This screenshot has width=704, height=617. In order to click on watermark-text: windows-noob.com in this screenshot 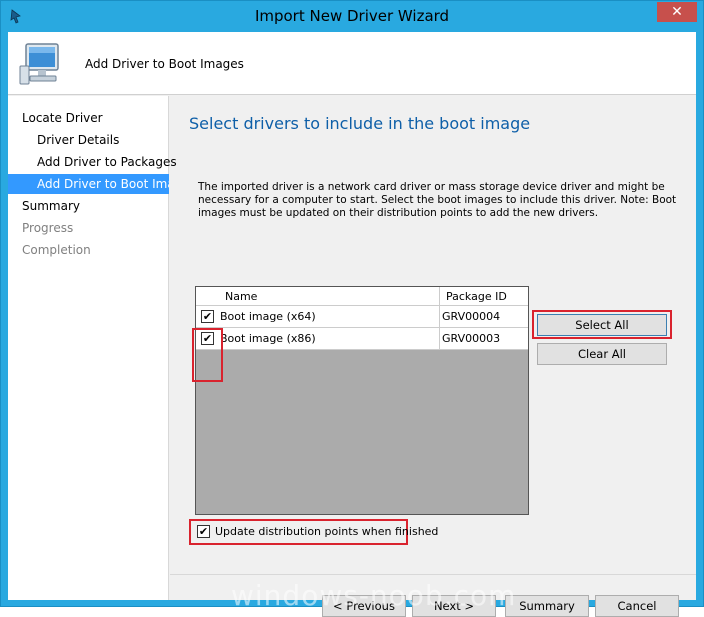, I will do `click(374, 595)`.